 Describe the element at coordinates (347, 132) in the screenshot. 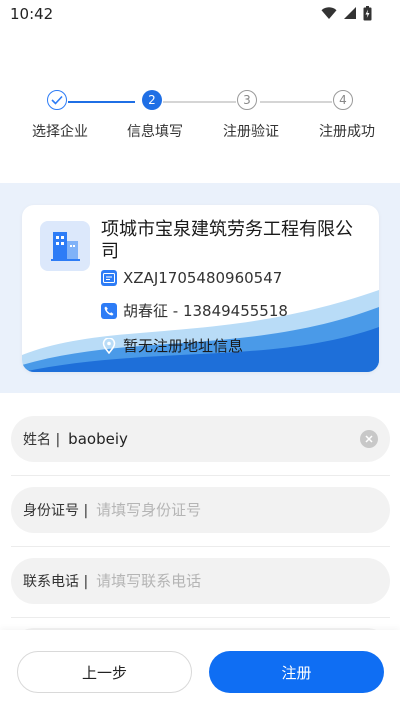

I see `step-4-label: 注册成功` at that location.